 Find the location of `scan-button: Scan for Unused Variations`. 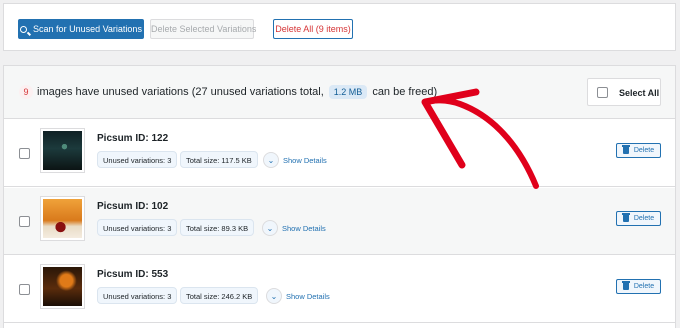

scan-button: Scan for Unused Variations is located at coordinates (81, 29).